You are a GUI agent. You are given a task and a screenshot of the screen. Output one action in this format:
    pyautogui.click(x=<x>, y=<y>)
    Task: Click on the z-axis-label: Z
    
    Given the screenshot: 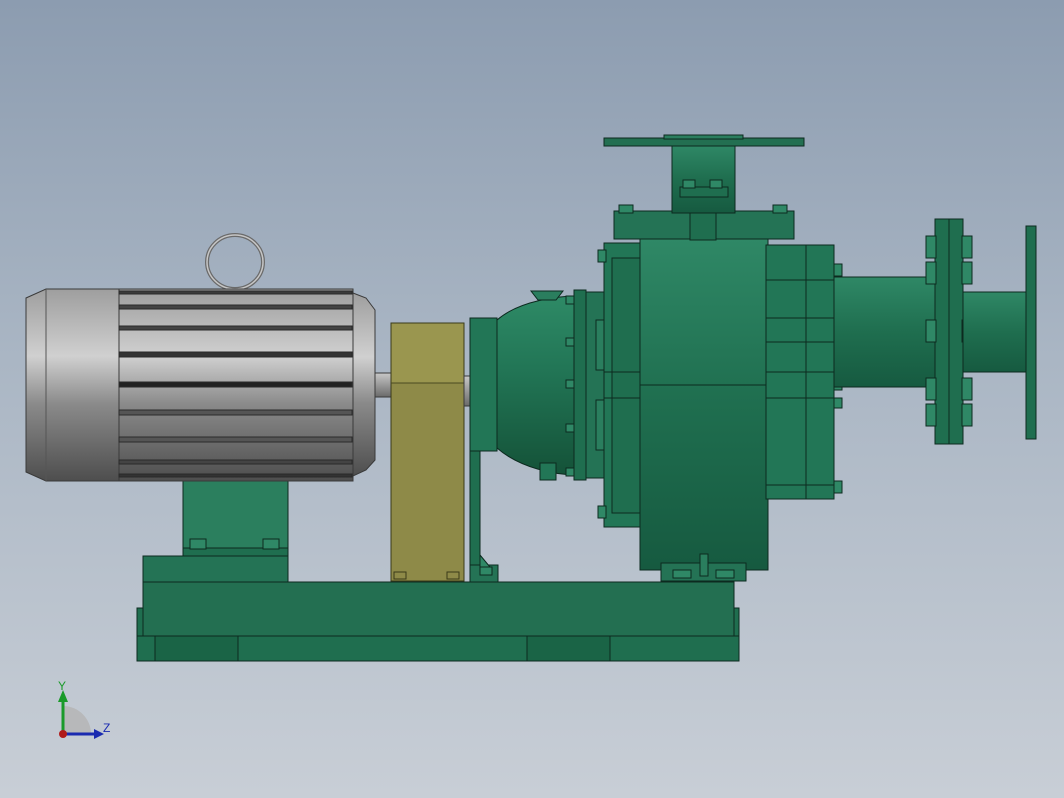 What is the action you would take?
    pyautogui.click(x=107, y=728)
    